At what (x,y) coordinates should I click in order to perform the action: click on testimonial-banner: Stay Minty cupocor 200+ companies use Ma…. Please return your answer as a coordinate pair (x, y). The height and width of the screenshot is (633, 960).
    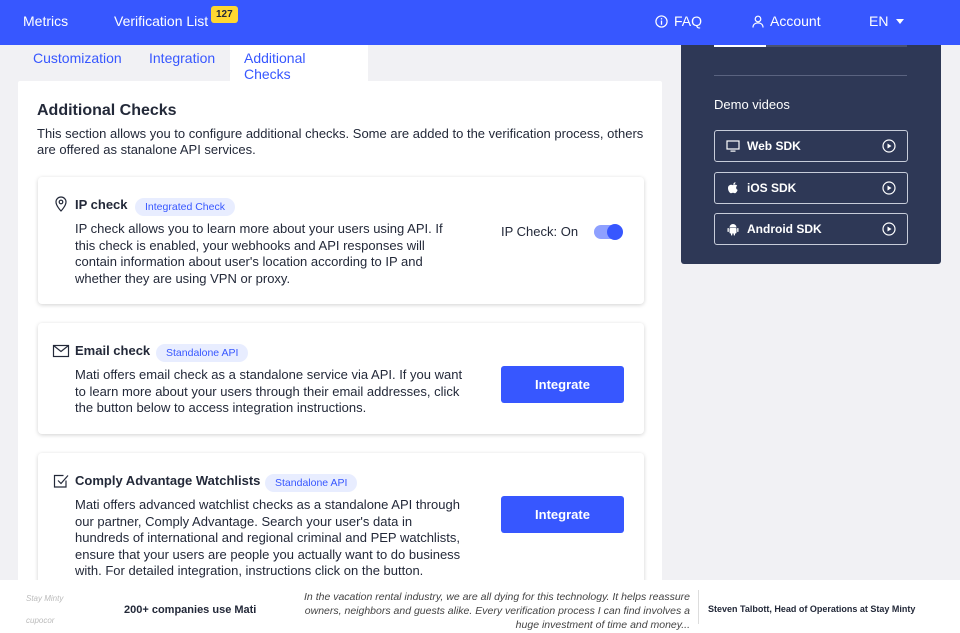
    Looking at the image, I should click on (480, 606).